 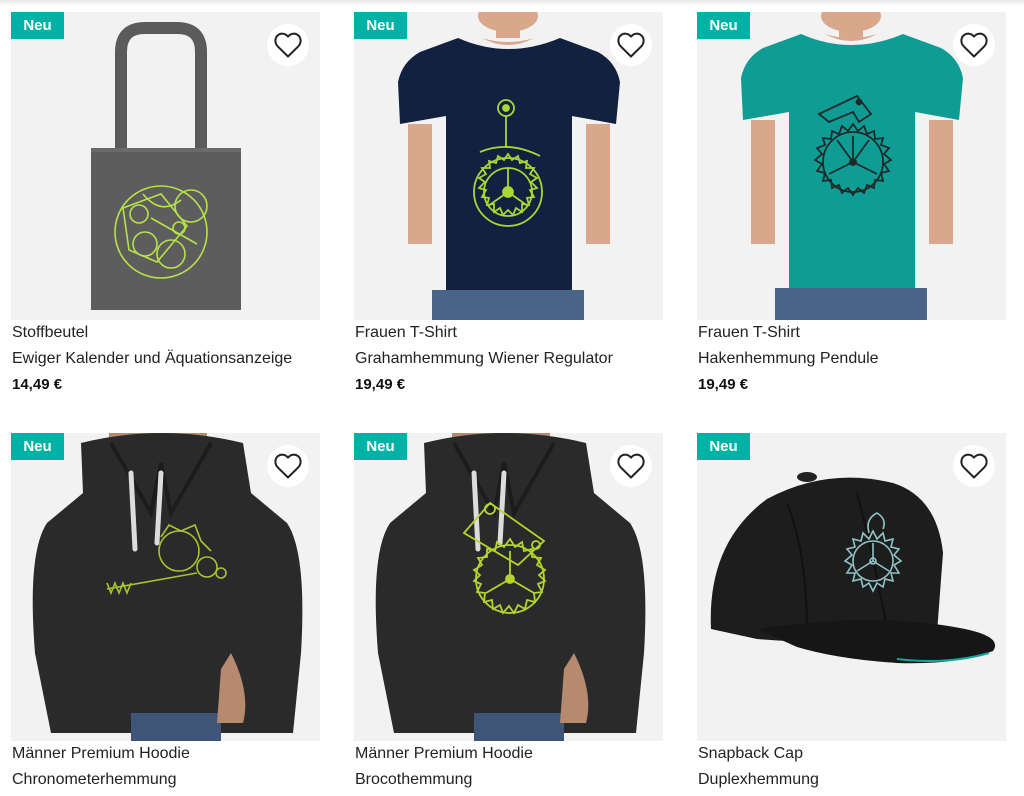 I want to click on product-type: Snapback Cap, so click(x=750, y=753).